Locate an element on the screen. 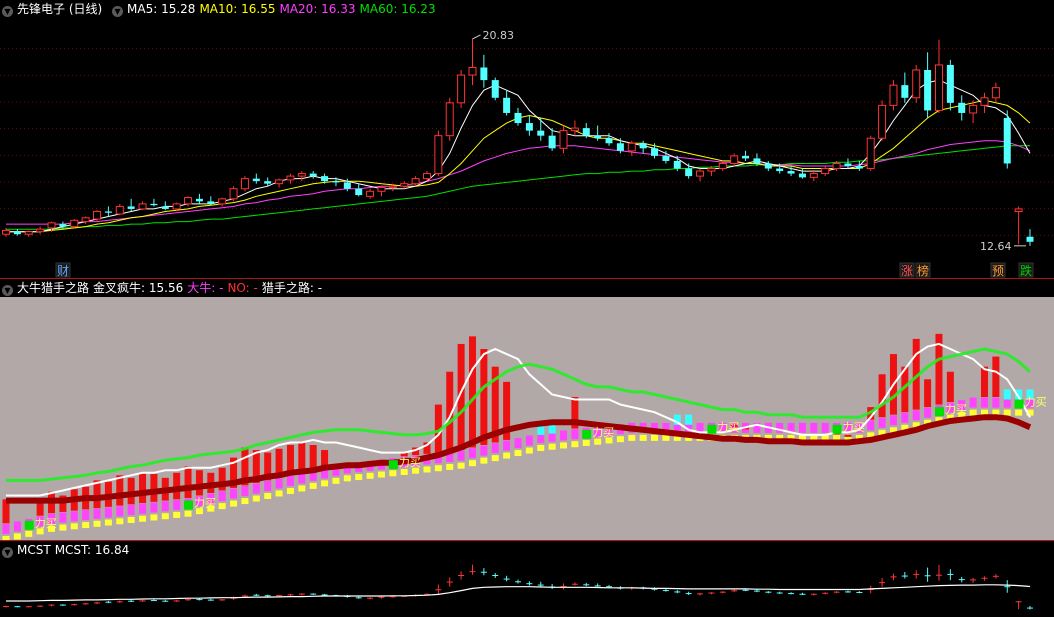 The image size is (1054, 617). event-marker: 跌 is located at coordinates (1026, 270).